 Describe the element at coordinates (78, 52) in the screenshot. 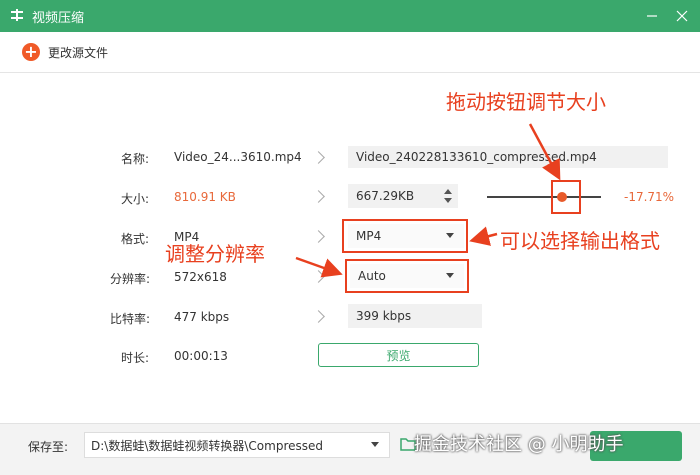

I see `change-source-label: 更改源文件` at that location.